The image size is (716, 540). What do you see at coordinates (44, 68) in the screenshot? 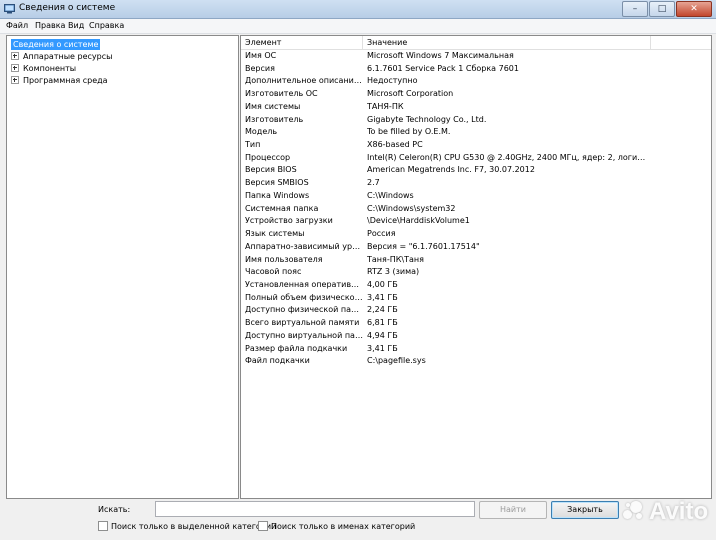
I see `tree-item-components: Компоненты` at bounding box center [44, 68].